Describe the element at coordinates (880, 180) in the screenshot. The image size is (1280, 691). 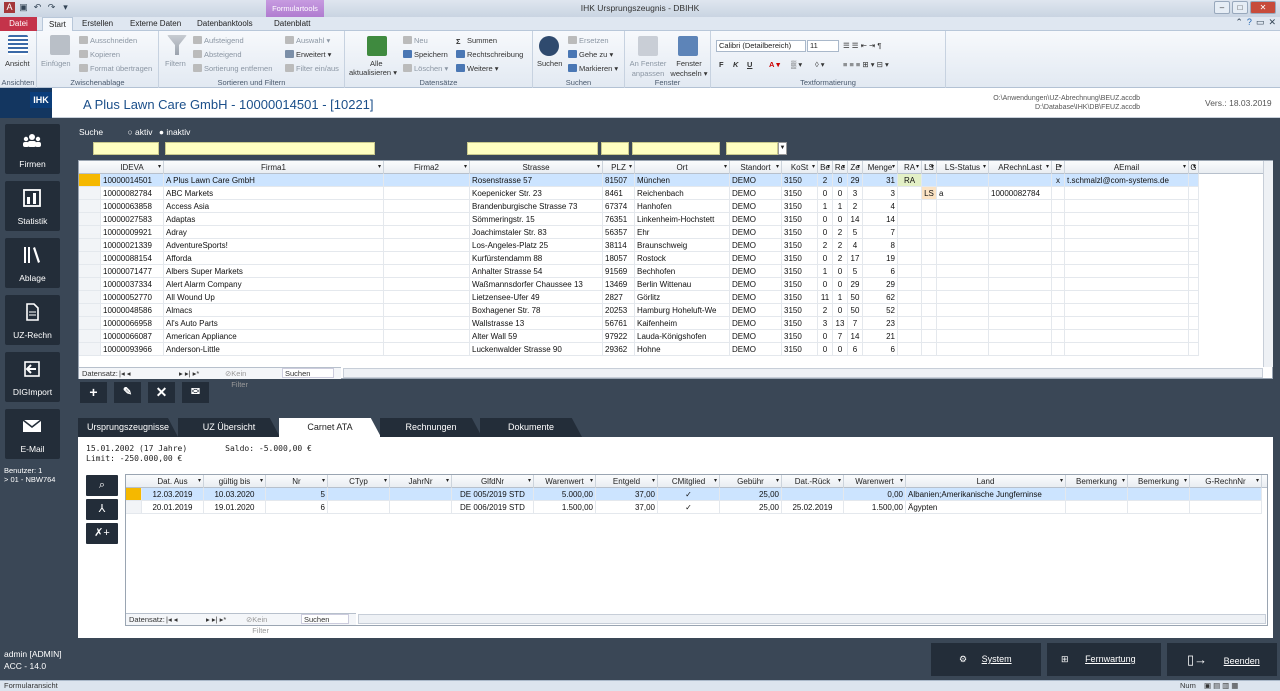
I see `table-cell: 31` at that location.